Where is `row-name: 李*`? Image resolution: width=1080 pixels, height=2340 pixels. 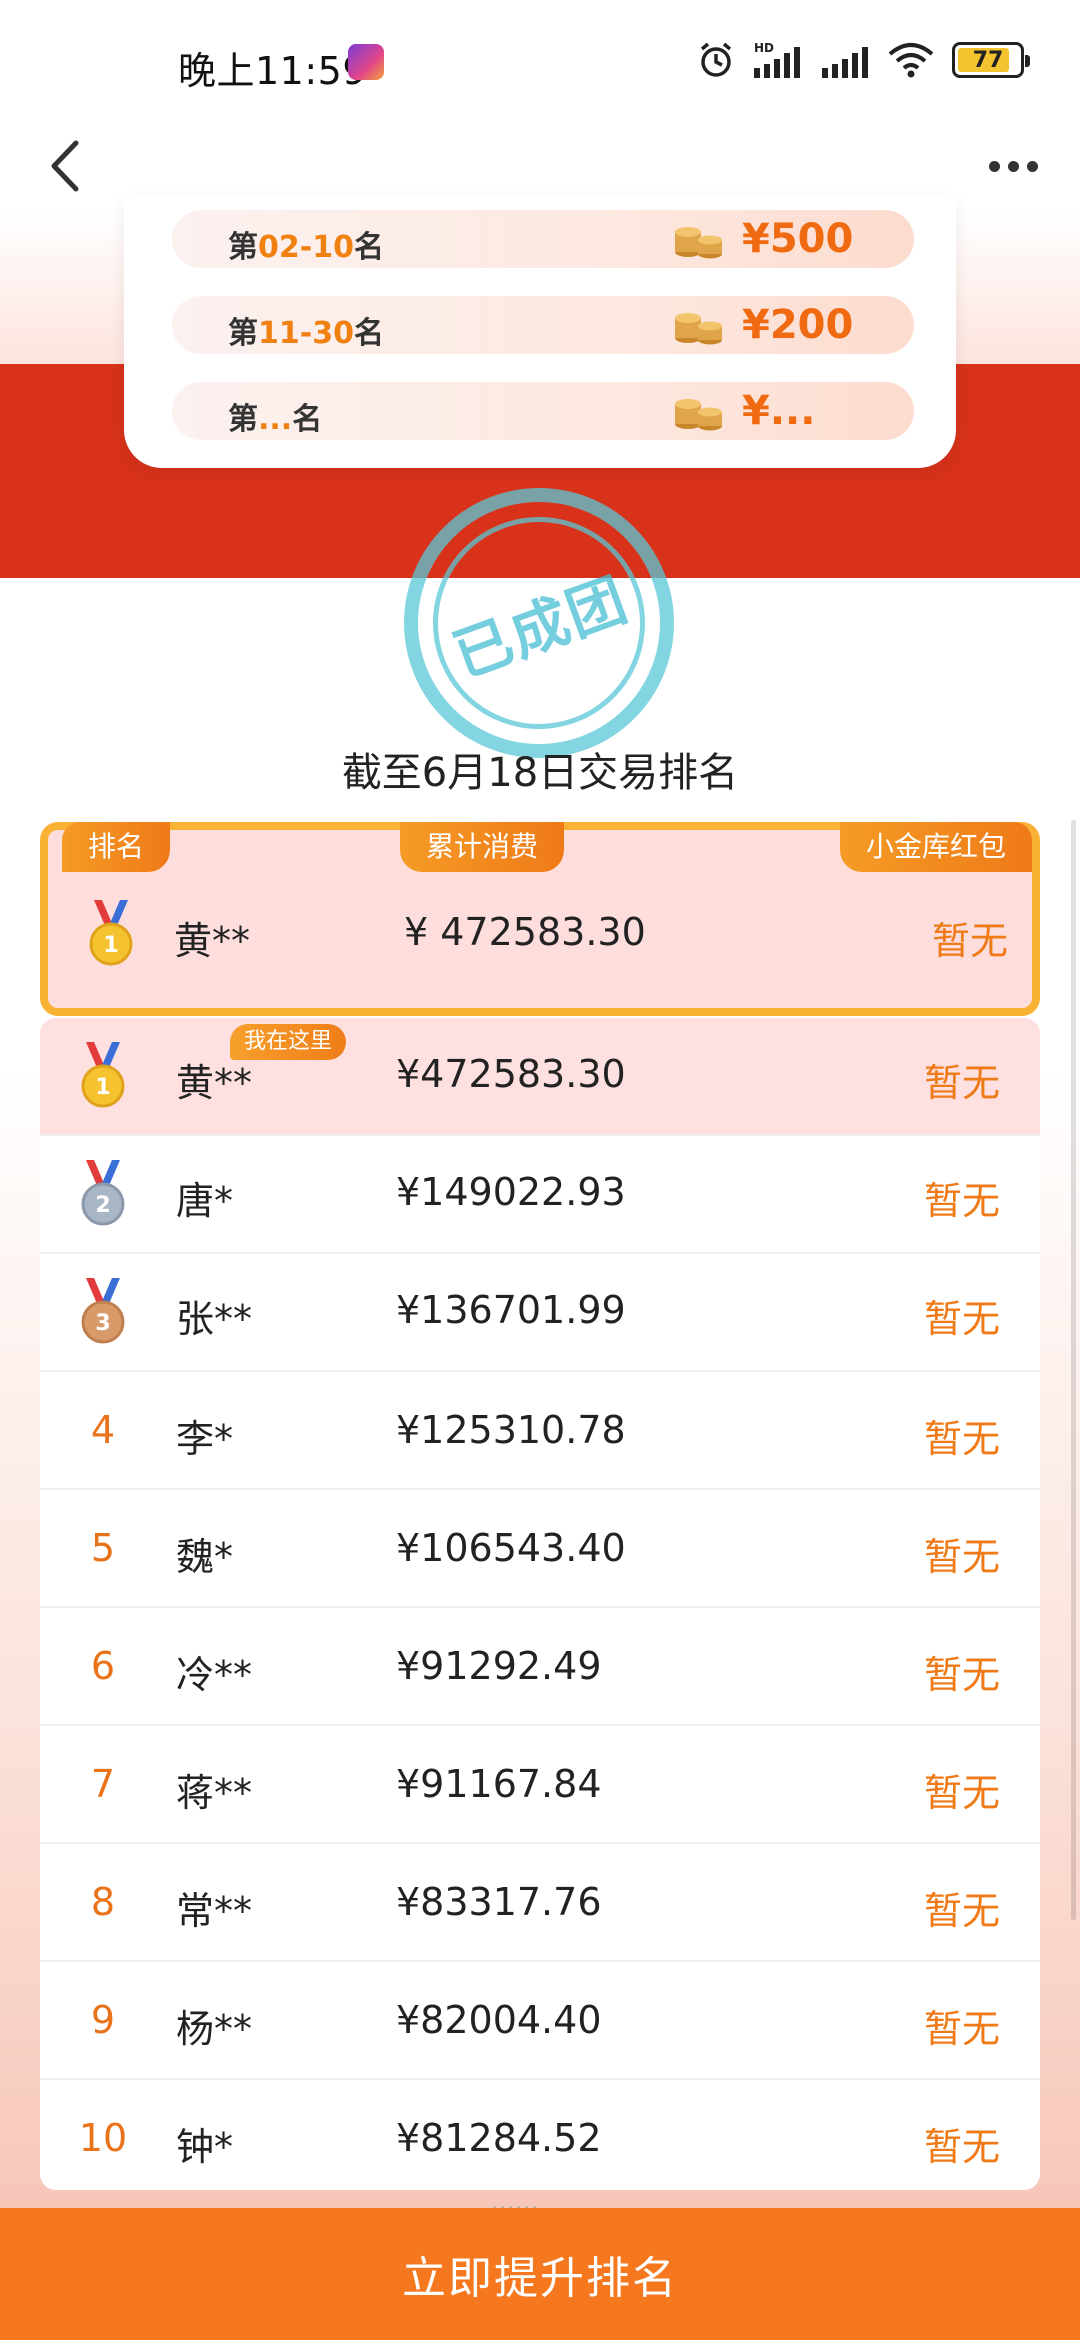 row-name: 李* is located at coordinates (205, 1439).